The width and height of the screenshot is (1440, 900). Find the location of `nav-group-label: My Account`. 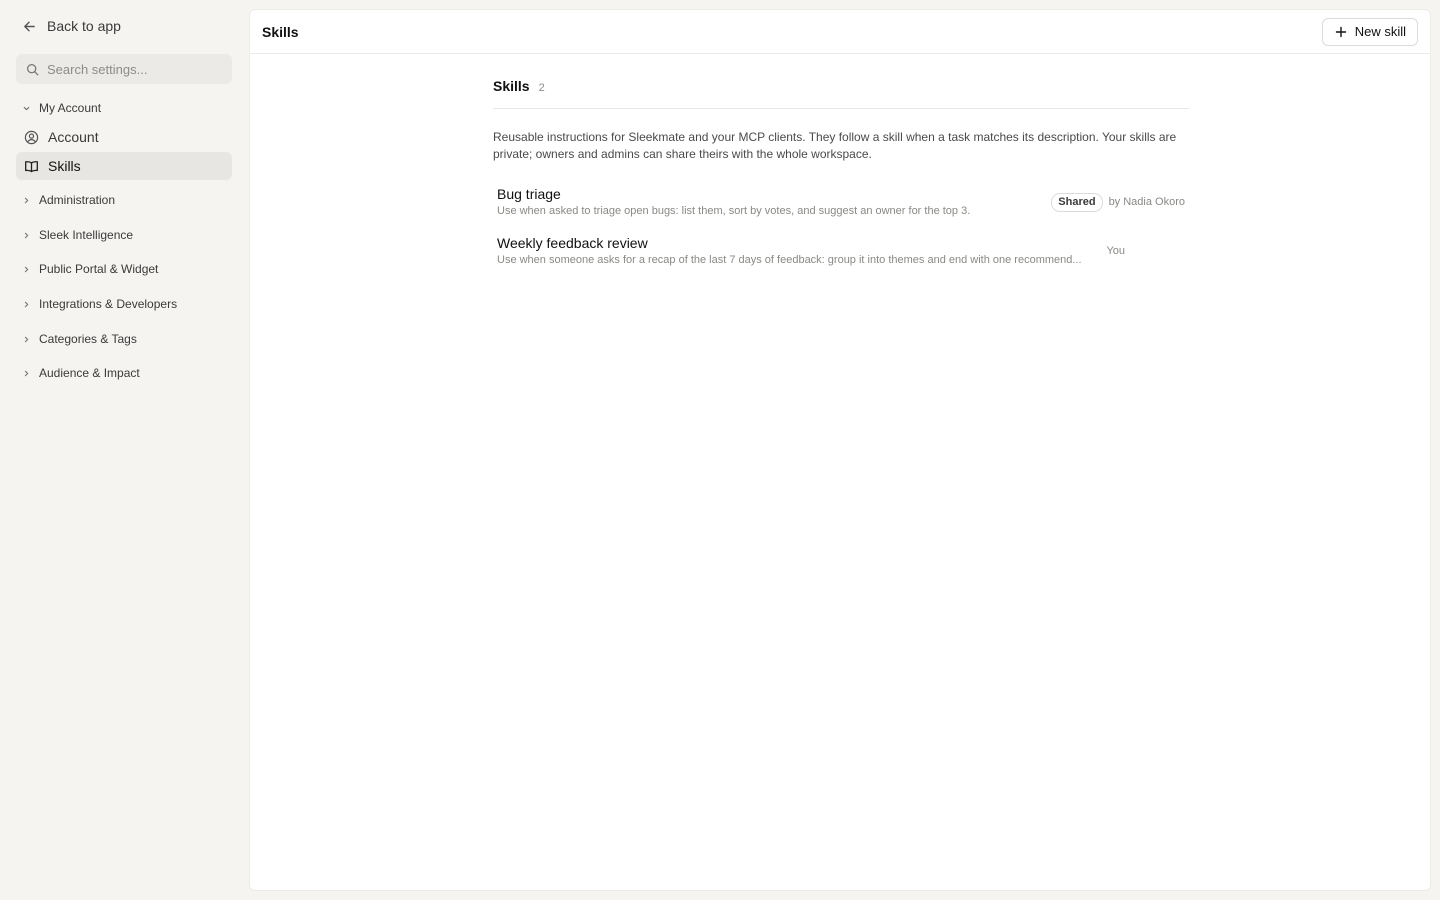

nav-group-label: My Account is located at coordinates (70, 108).